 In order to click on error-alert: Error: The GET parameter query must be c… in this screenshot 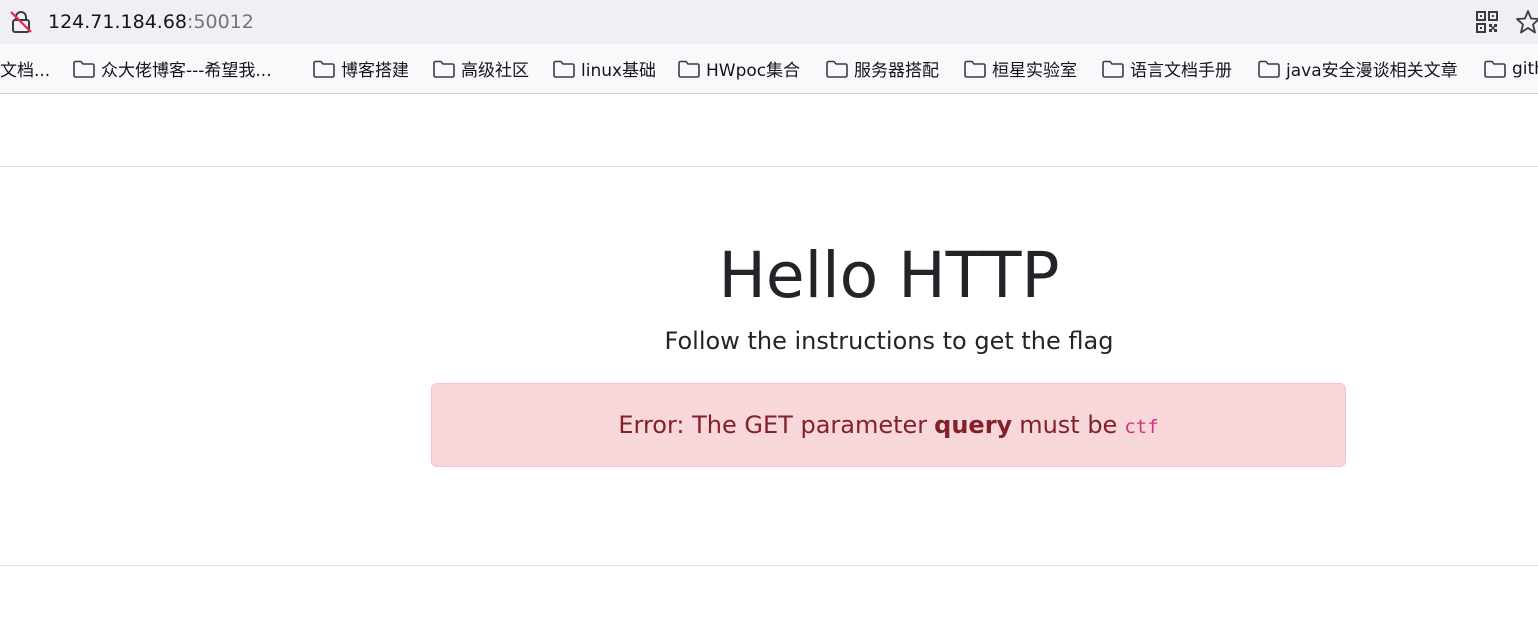, I will do `click(888, 425)`.